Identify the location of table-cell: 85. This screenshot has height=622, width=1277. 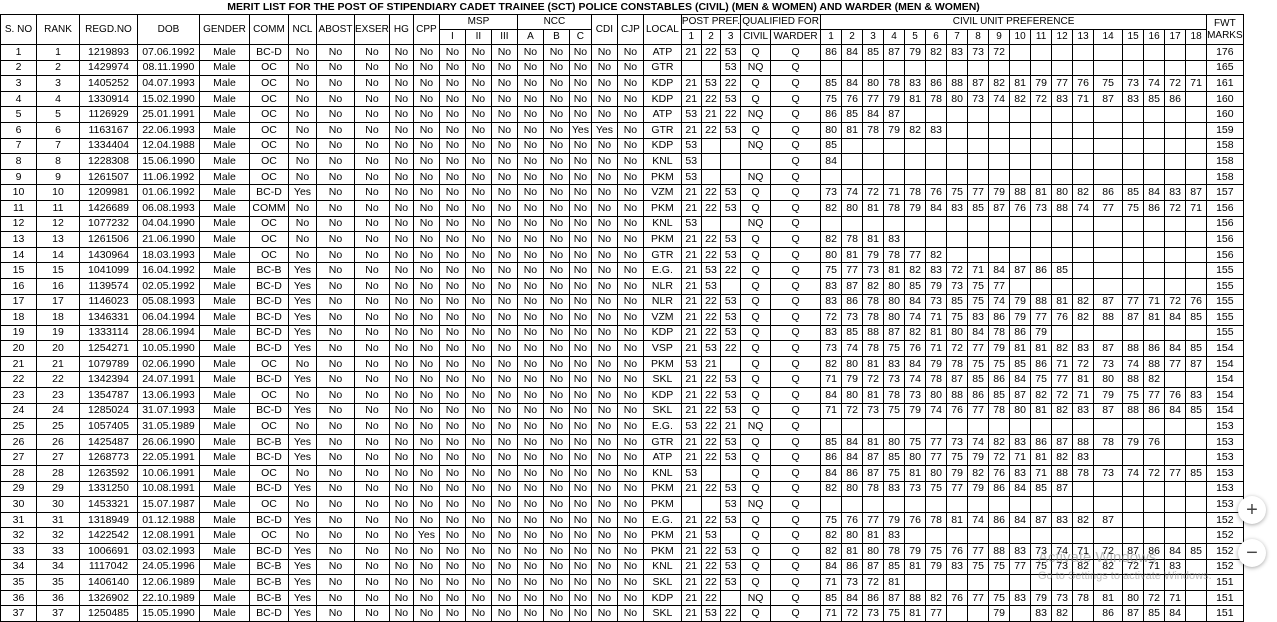
(1062, 270).